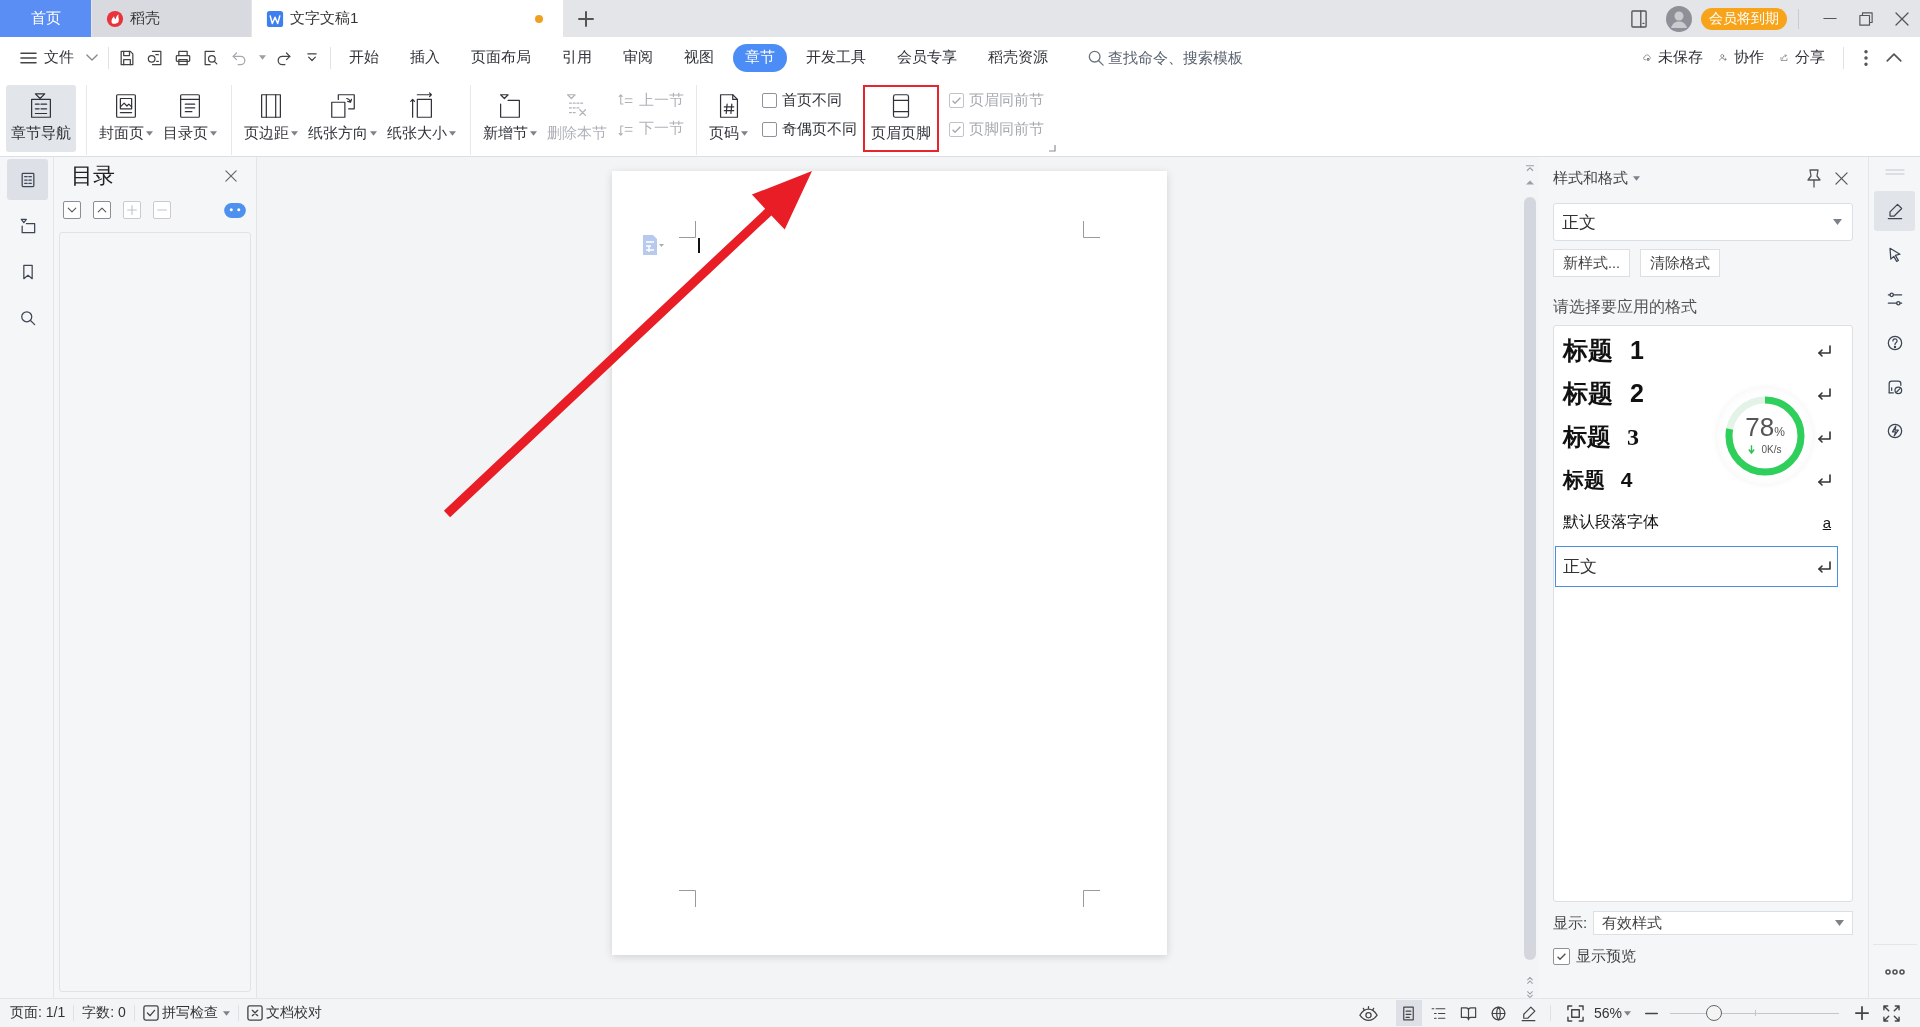 This screenshot has width=1920, height=1027. What do you see at coordinates (1639, 18) in the screenshot?
I see `split-panel-icon` at bounding box center [1639, 18].